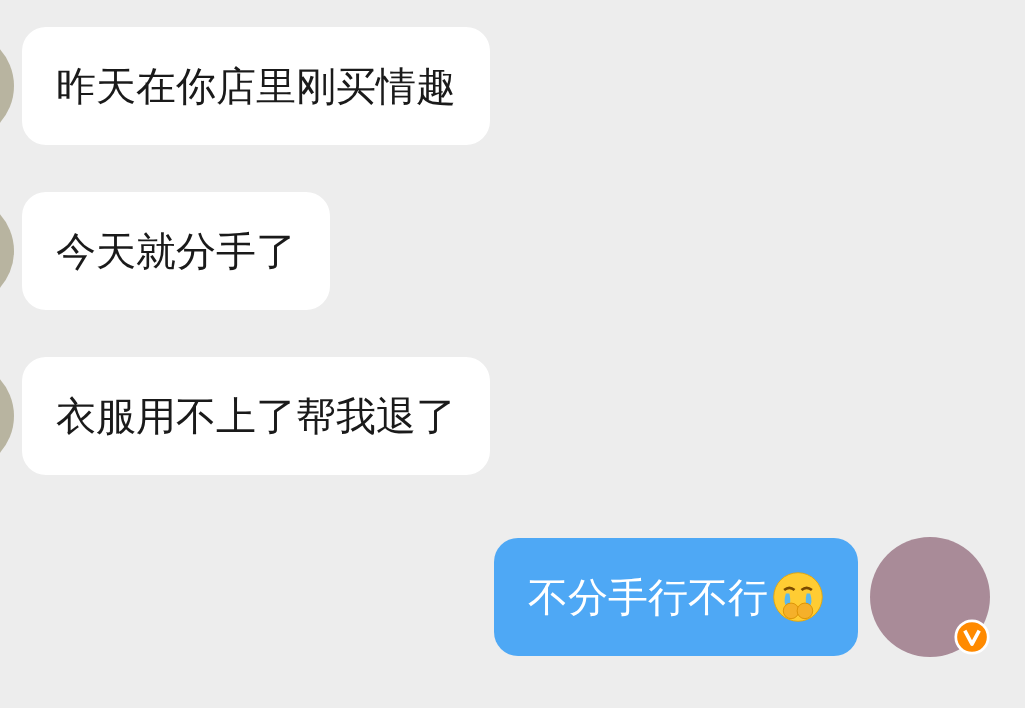 The height and width of the screenshot is (708, 1025). I want to click on message-bubble: 衣服用不上了帮我退了, so click(256, 416).